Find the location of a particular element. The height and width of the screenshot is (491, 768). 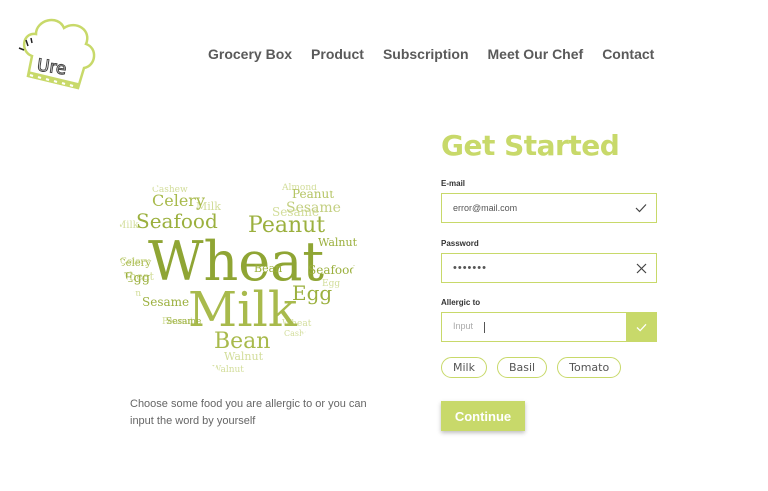

nav-subscription: Subscription is located at coordinates (426, 54).